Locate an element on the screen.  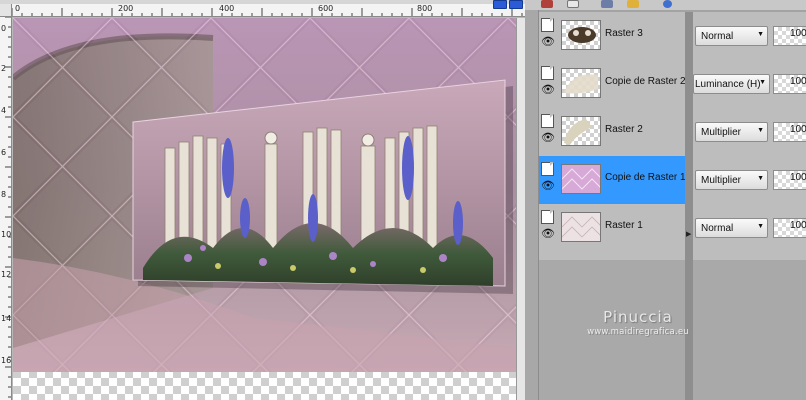
layer-row-raster-3: 👁 Raster 3 is located at coordinates (612, 36).